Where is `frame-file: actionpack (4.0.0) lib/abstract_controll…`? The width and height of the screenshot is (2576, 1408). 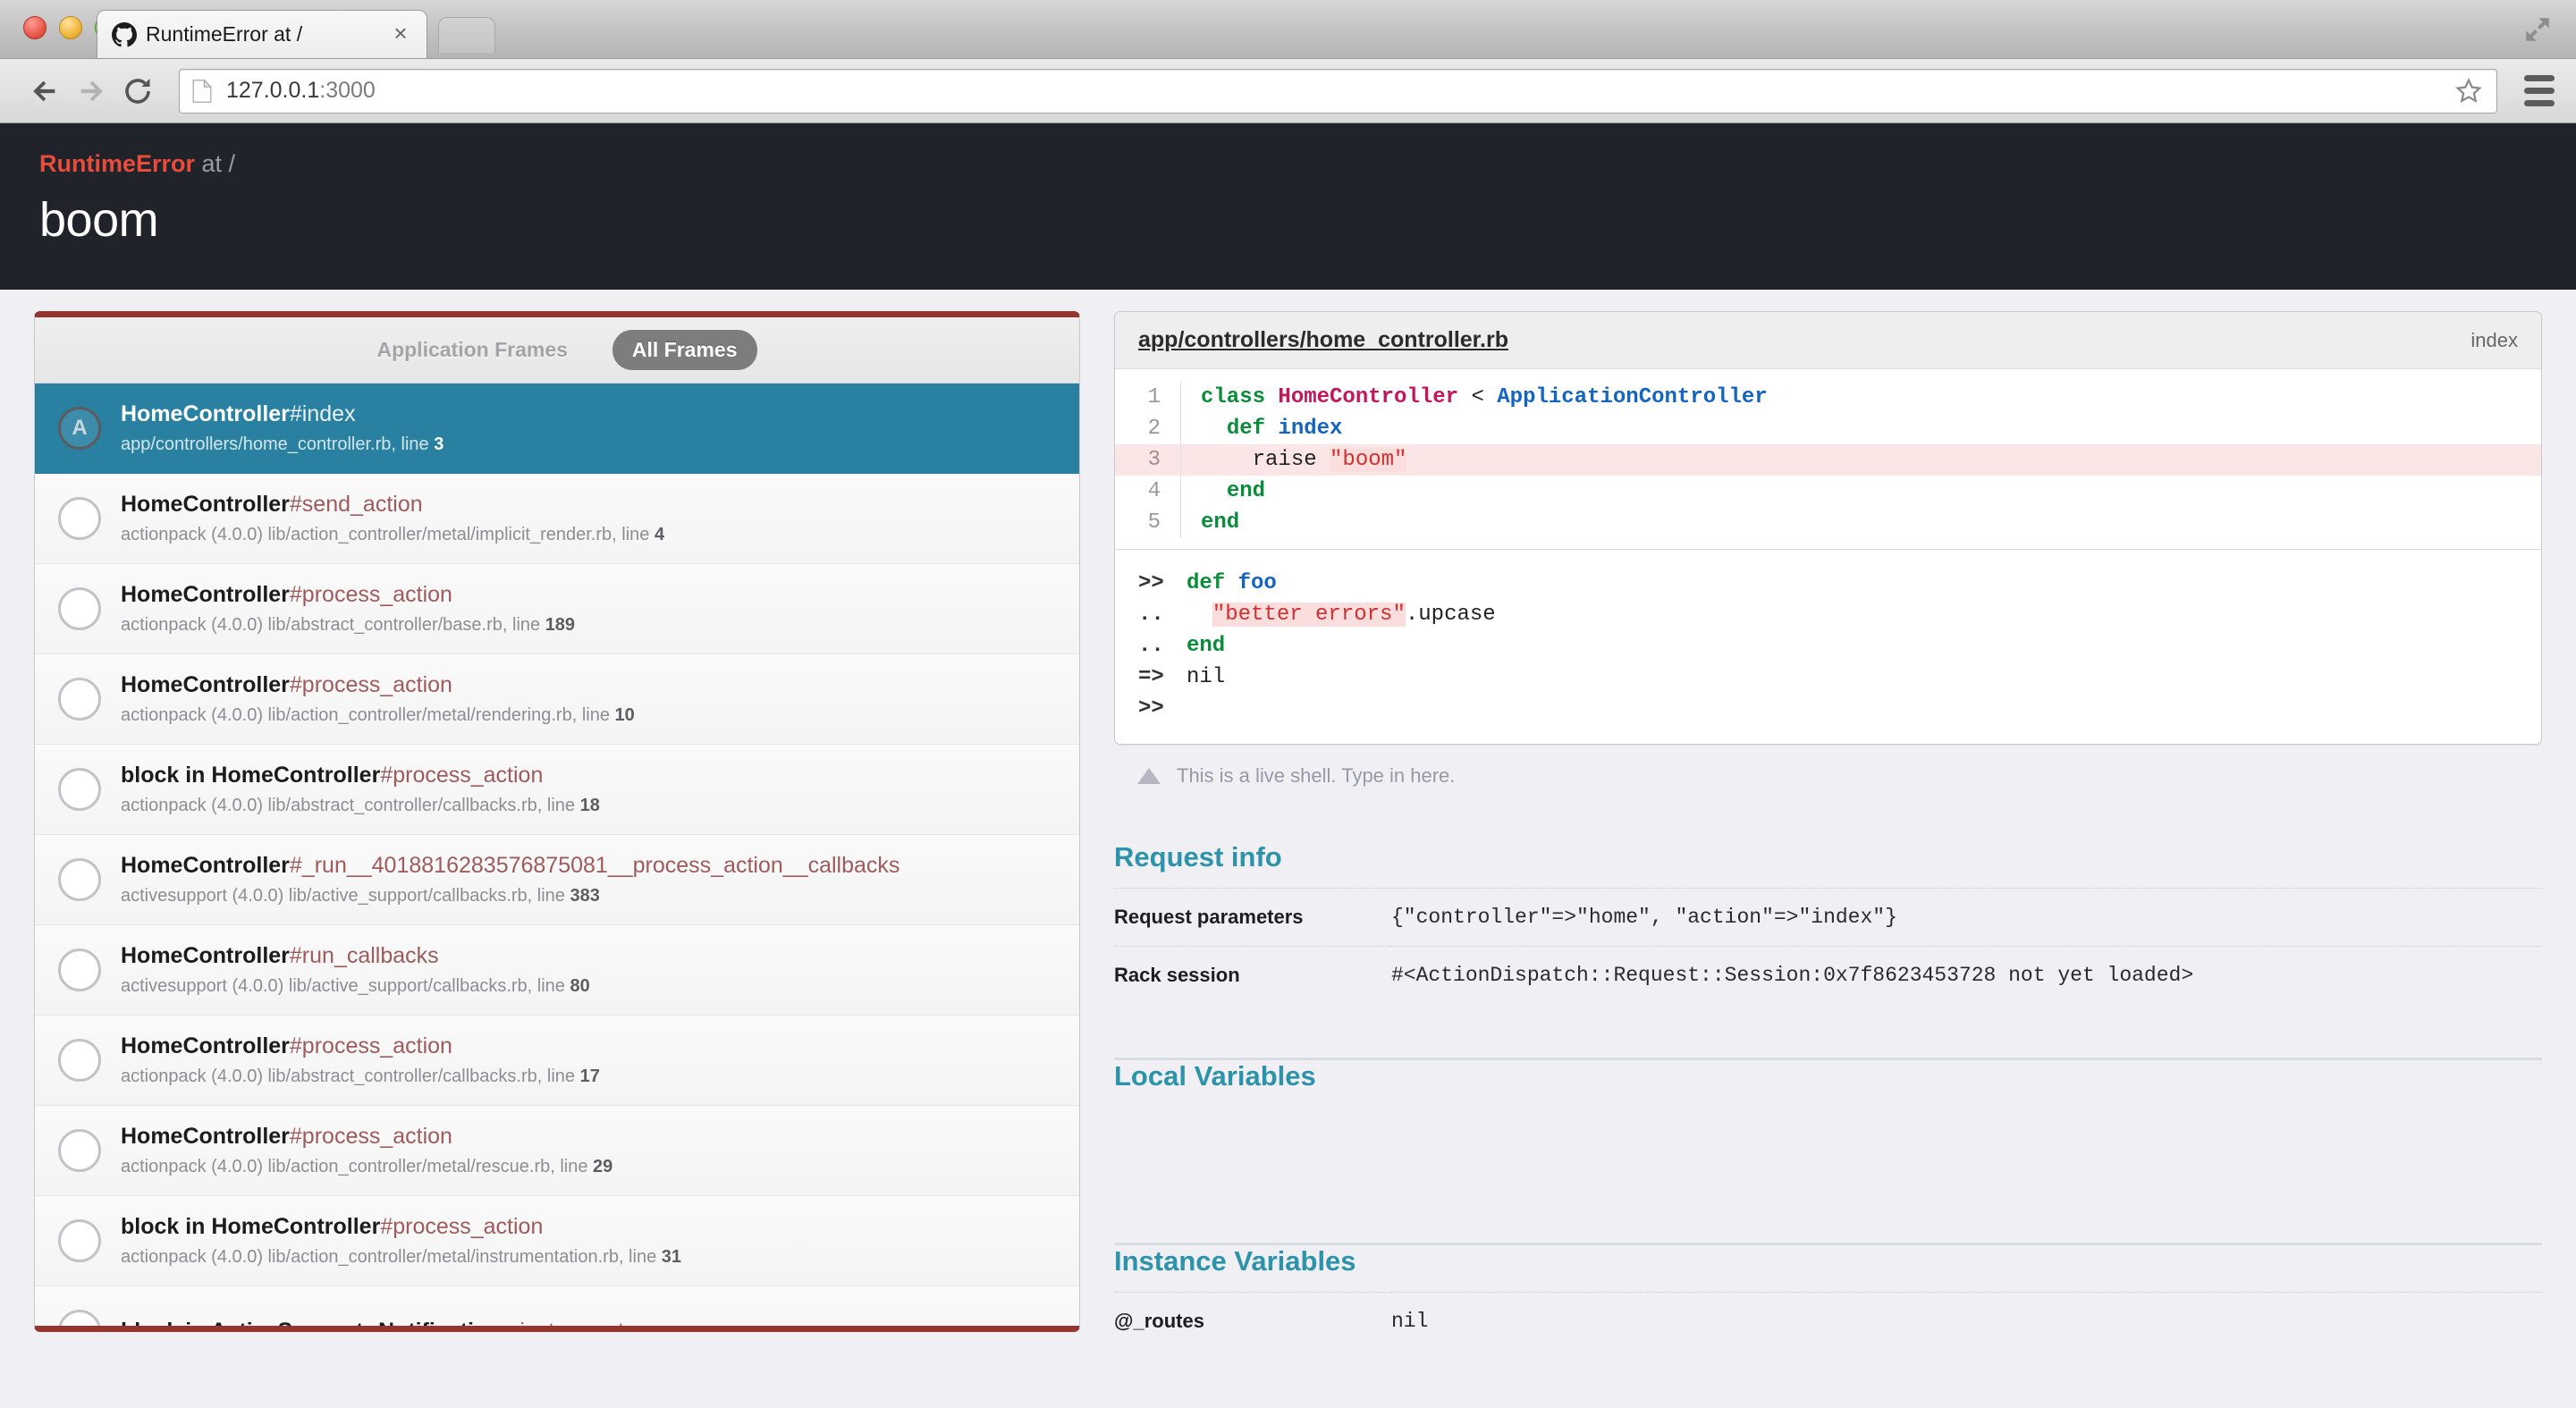
frame-file: actionpack (4.0.0) lib/abstract_controll… is located at coordinates (350, 805).